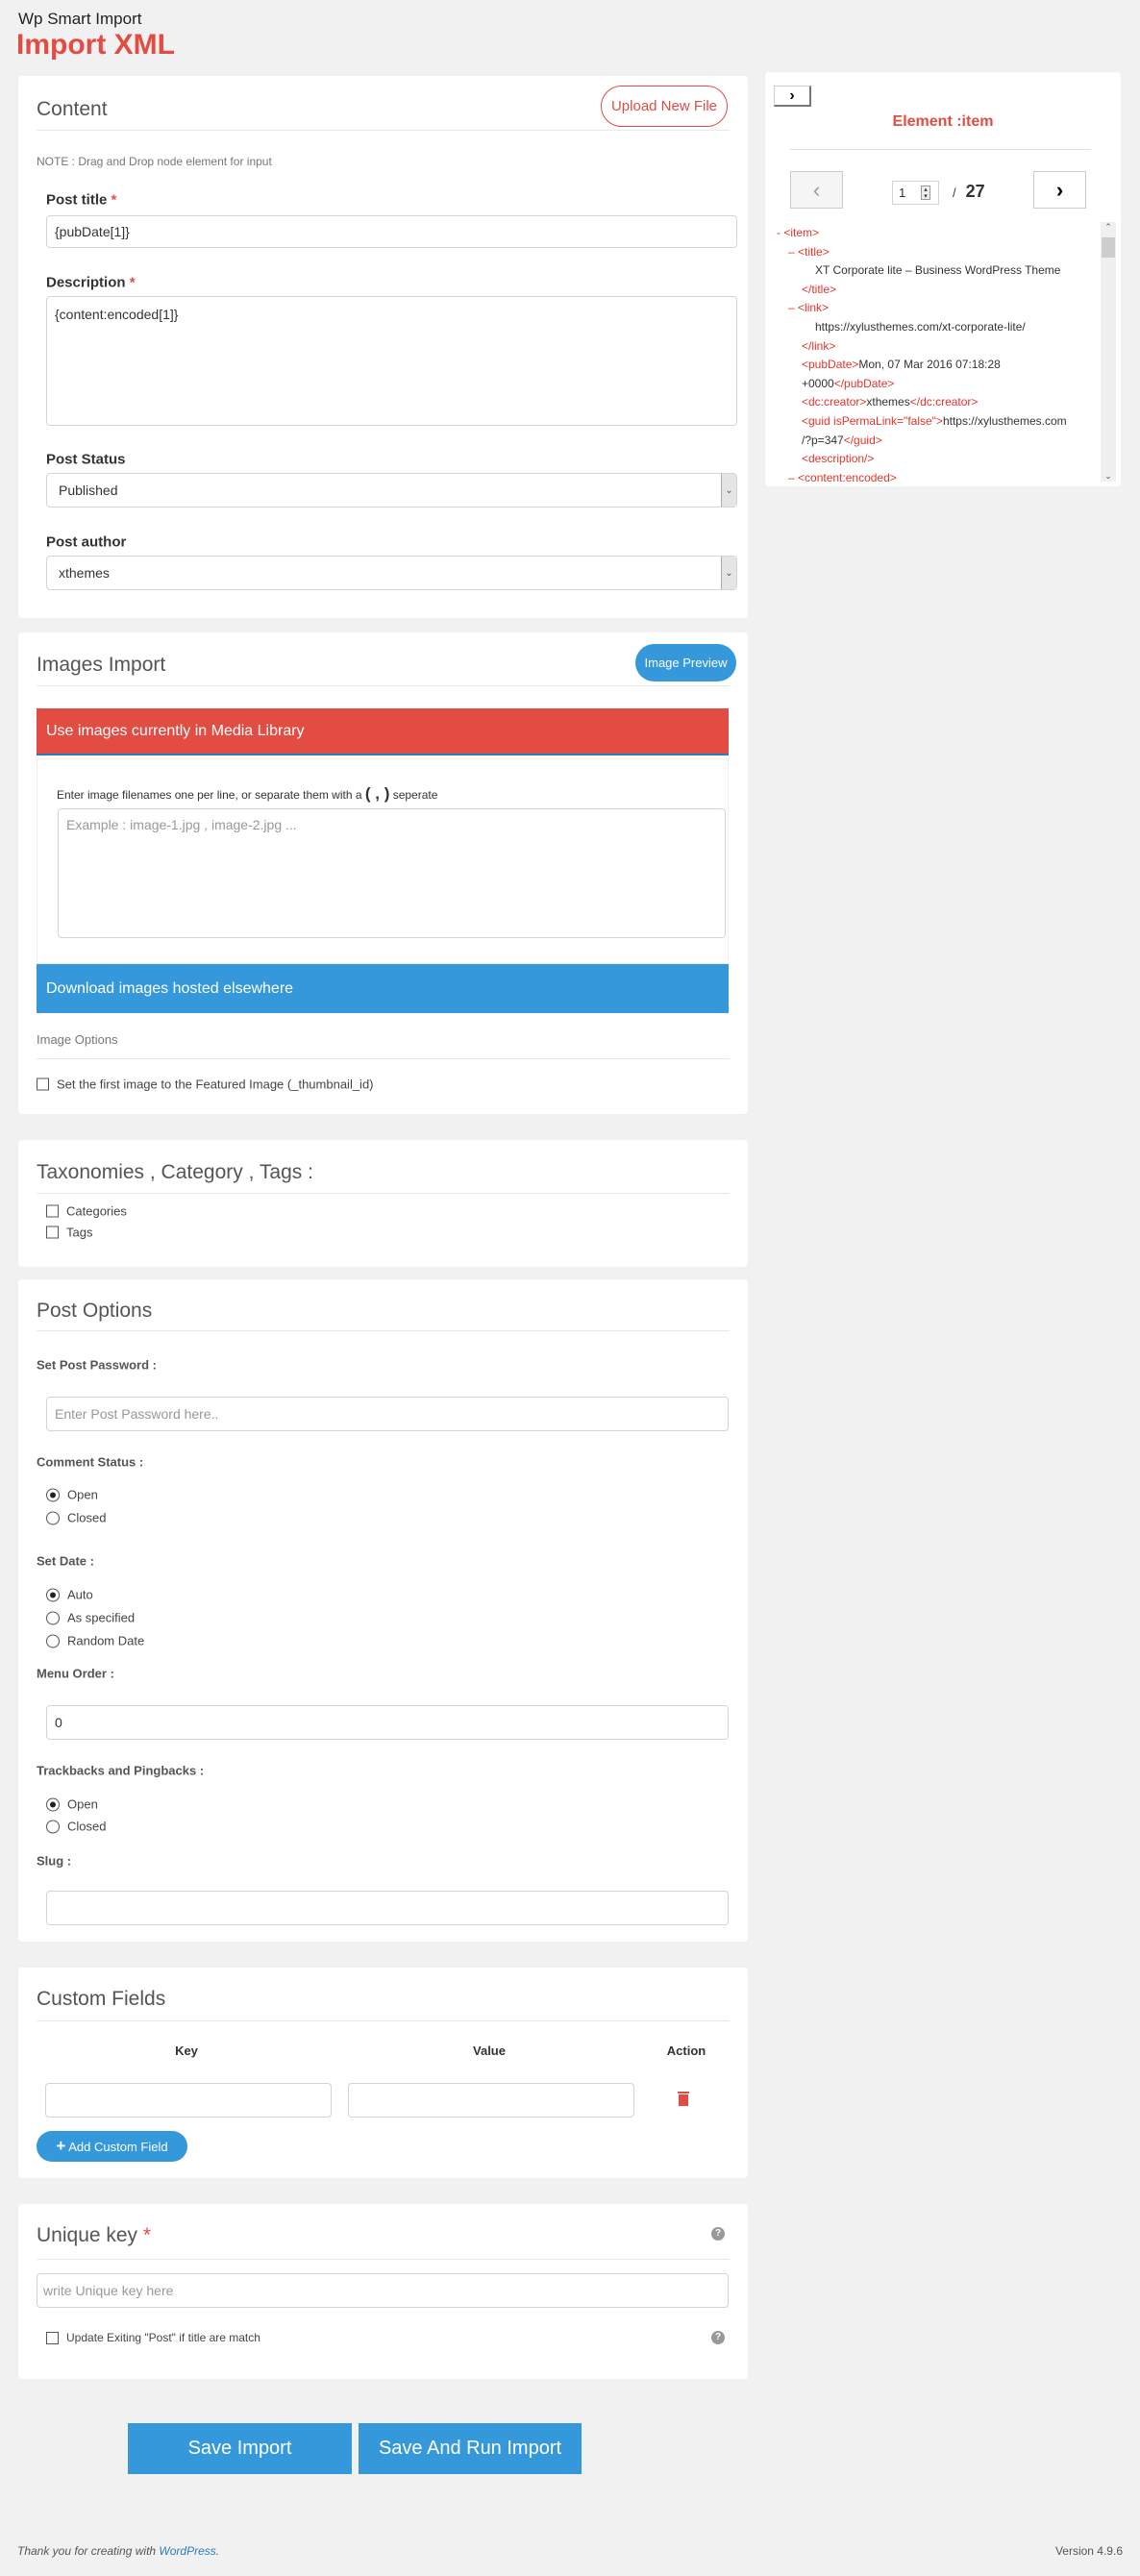 The height and width of the screenshot is (2576, 1140). Describe the element at coordinates (938, 442) in the screenshot. I see `xml-line: /?p=347</guid>` at that location.